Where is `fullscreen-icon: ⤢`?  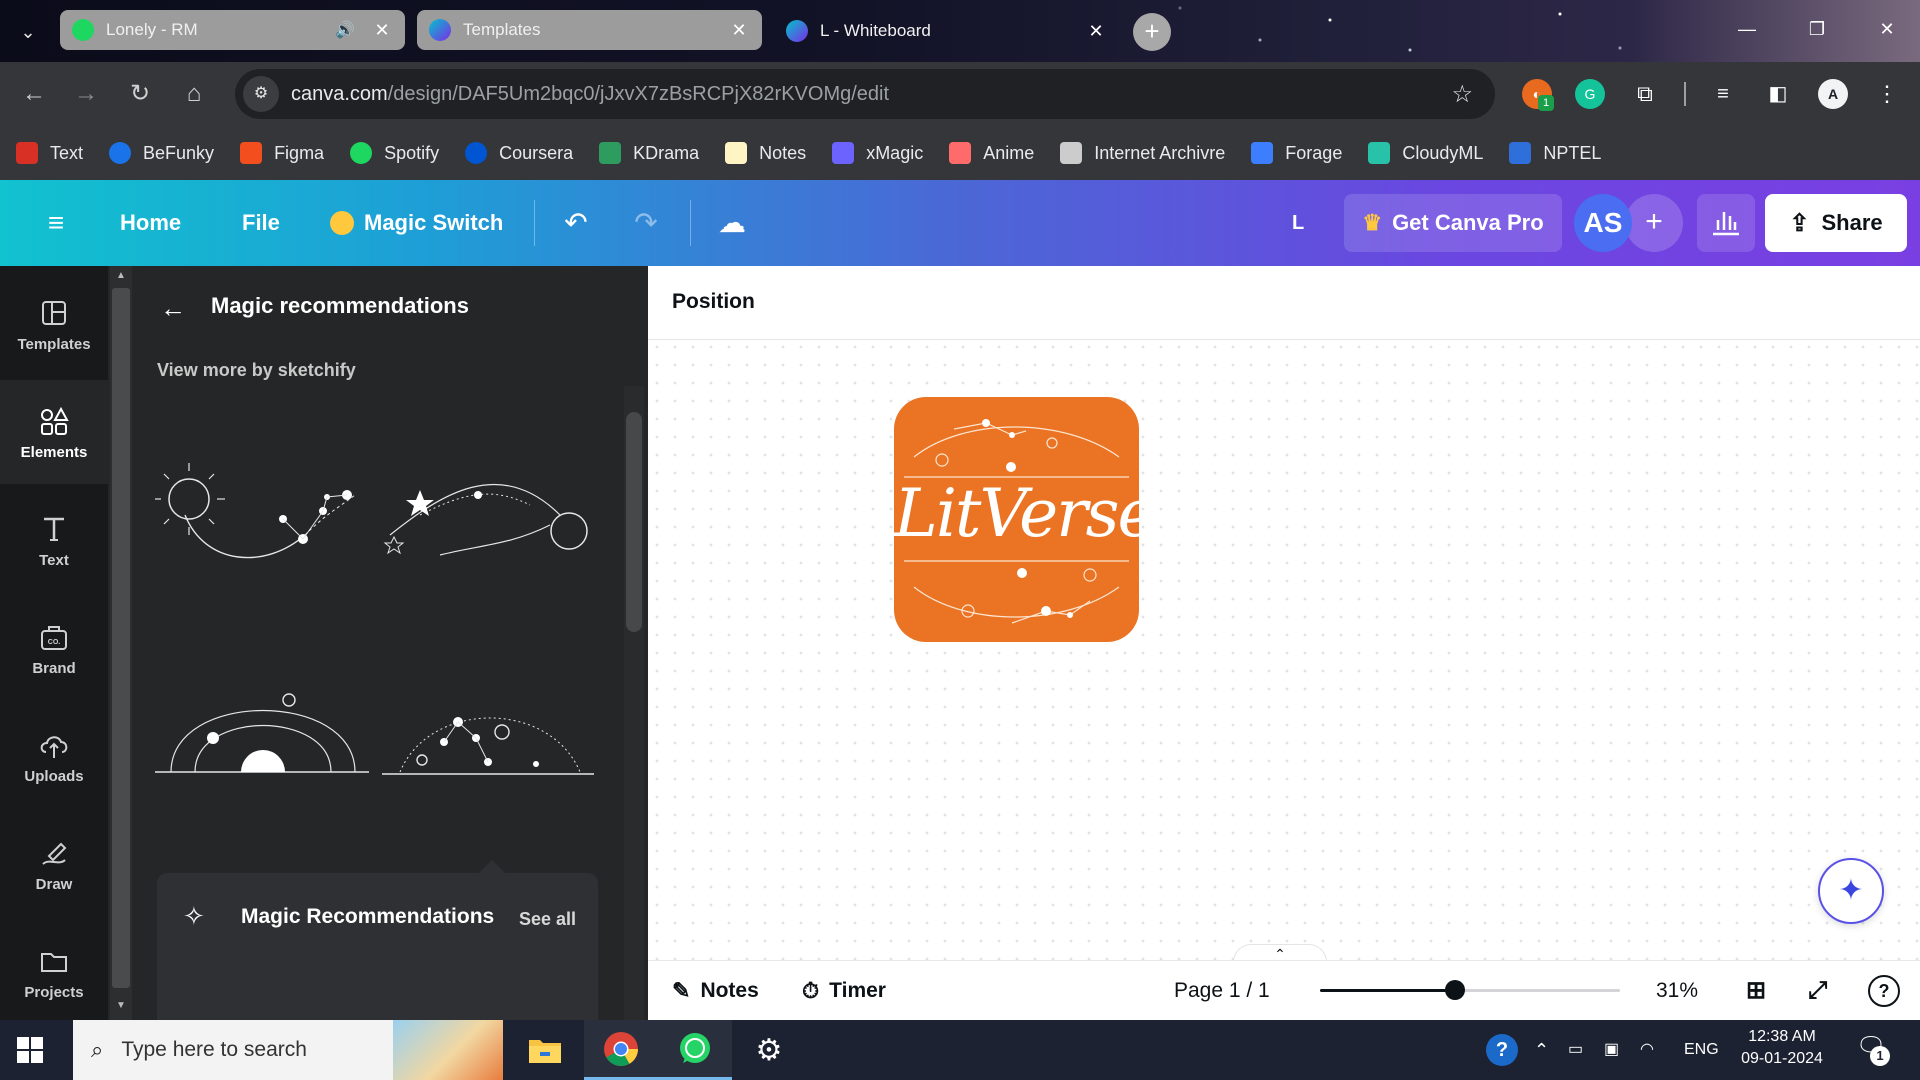
fullscreen-icon: ⤢ is located at coordinates (1817, 991).